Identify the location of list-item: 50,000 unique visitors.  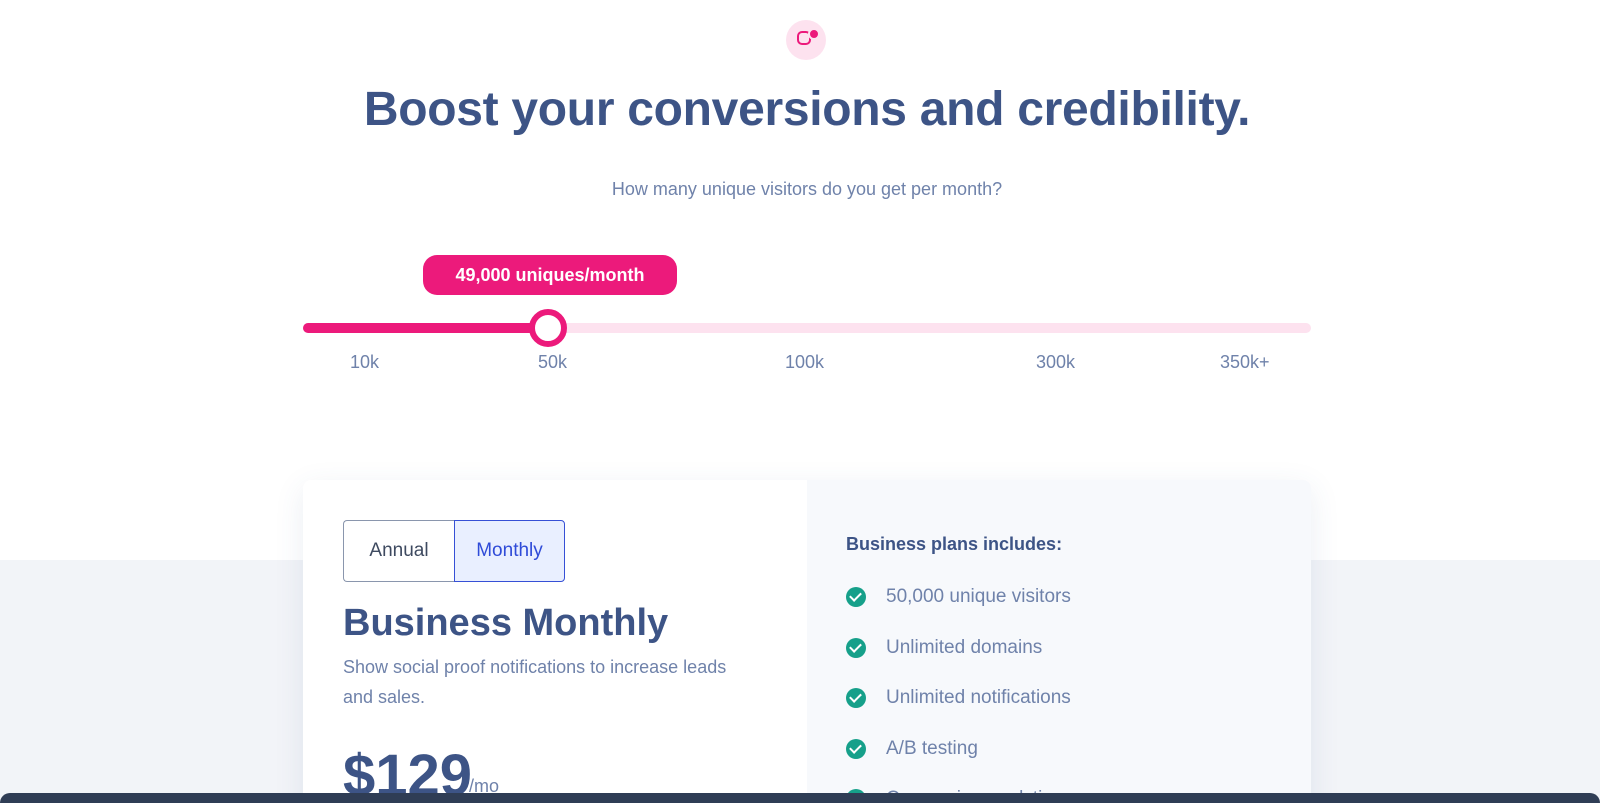
(958, 597).